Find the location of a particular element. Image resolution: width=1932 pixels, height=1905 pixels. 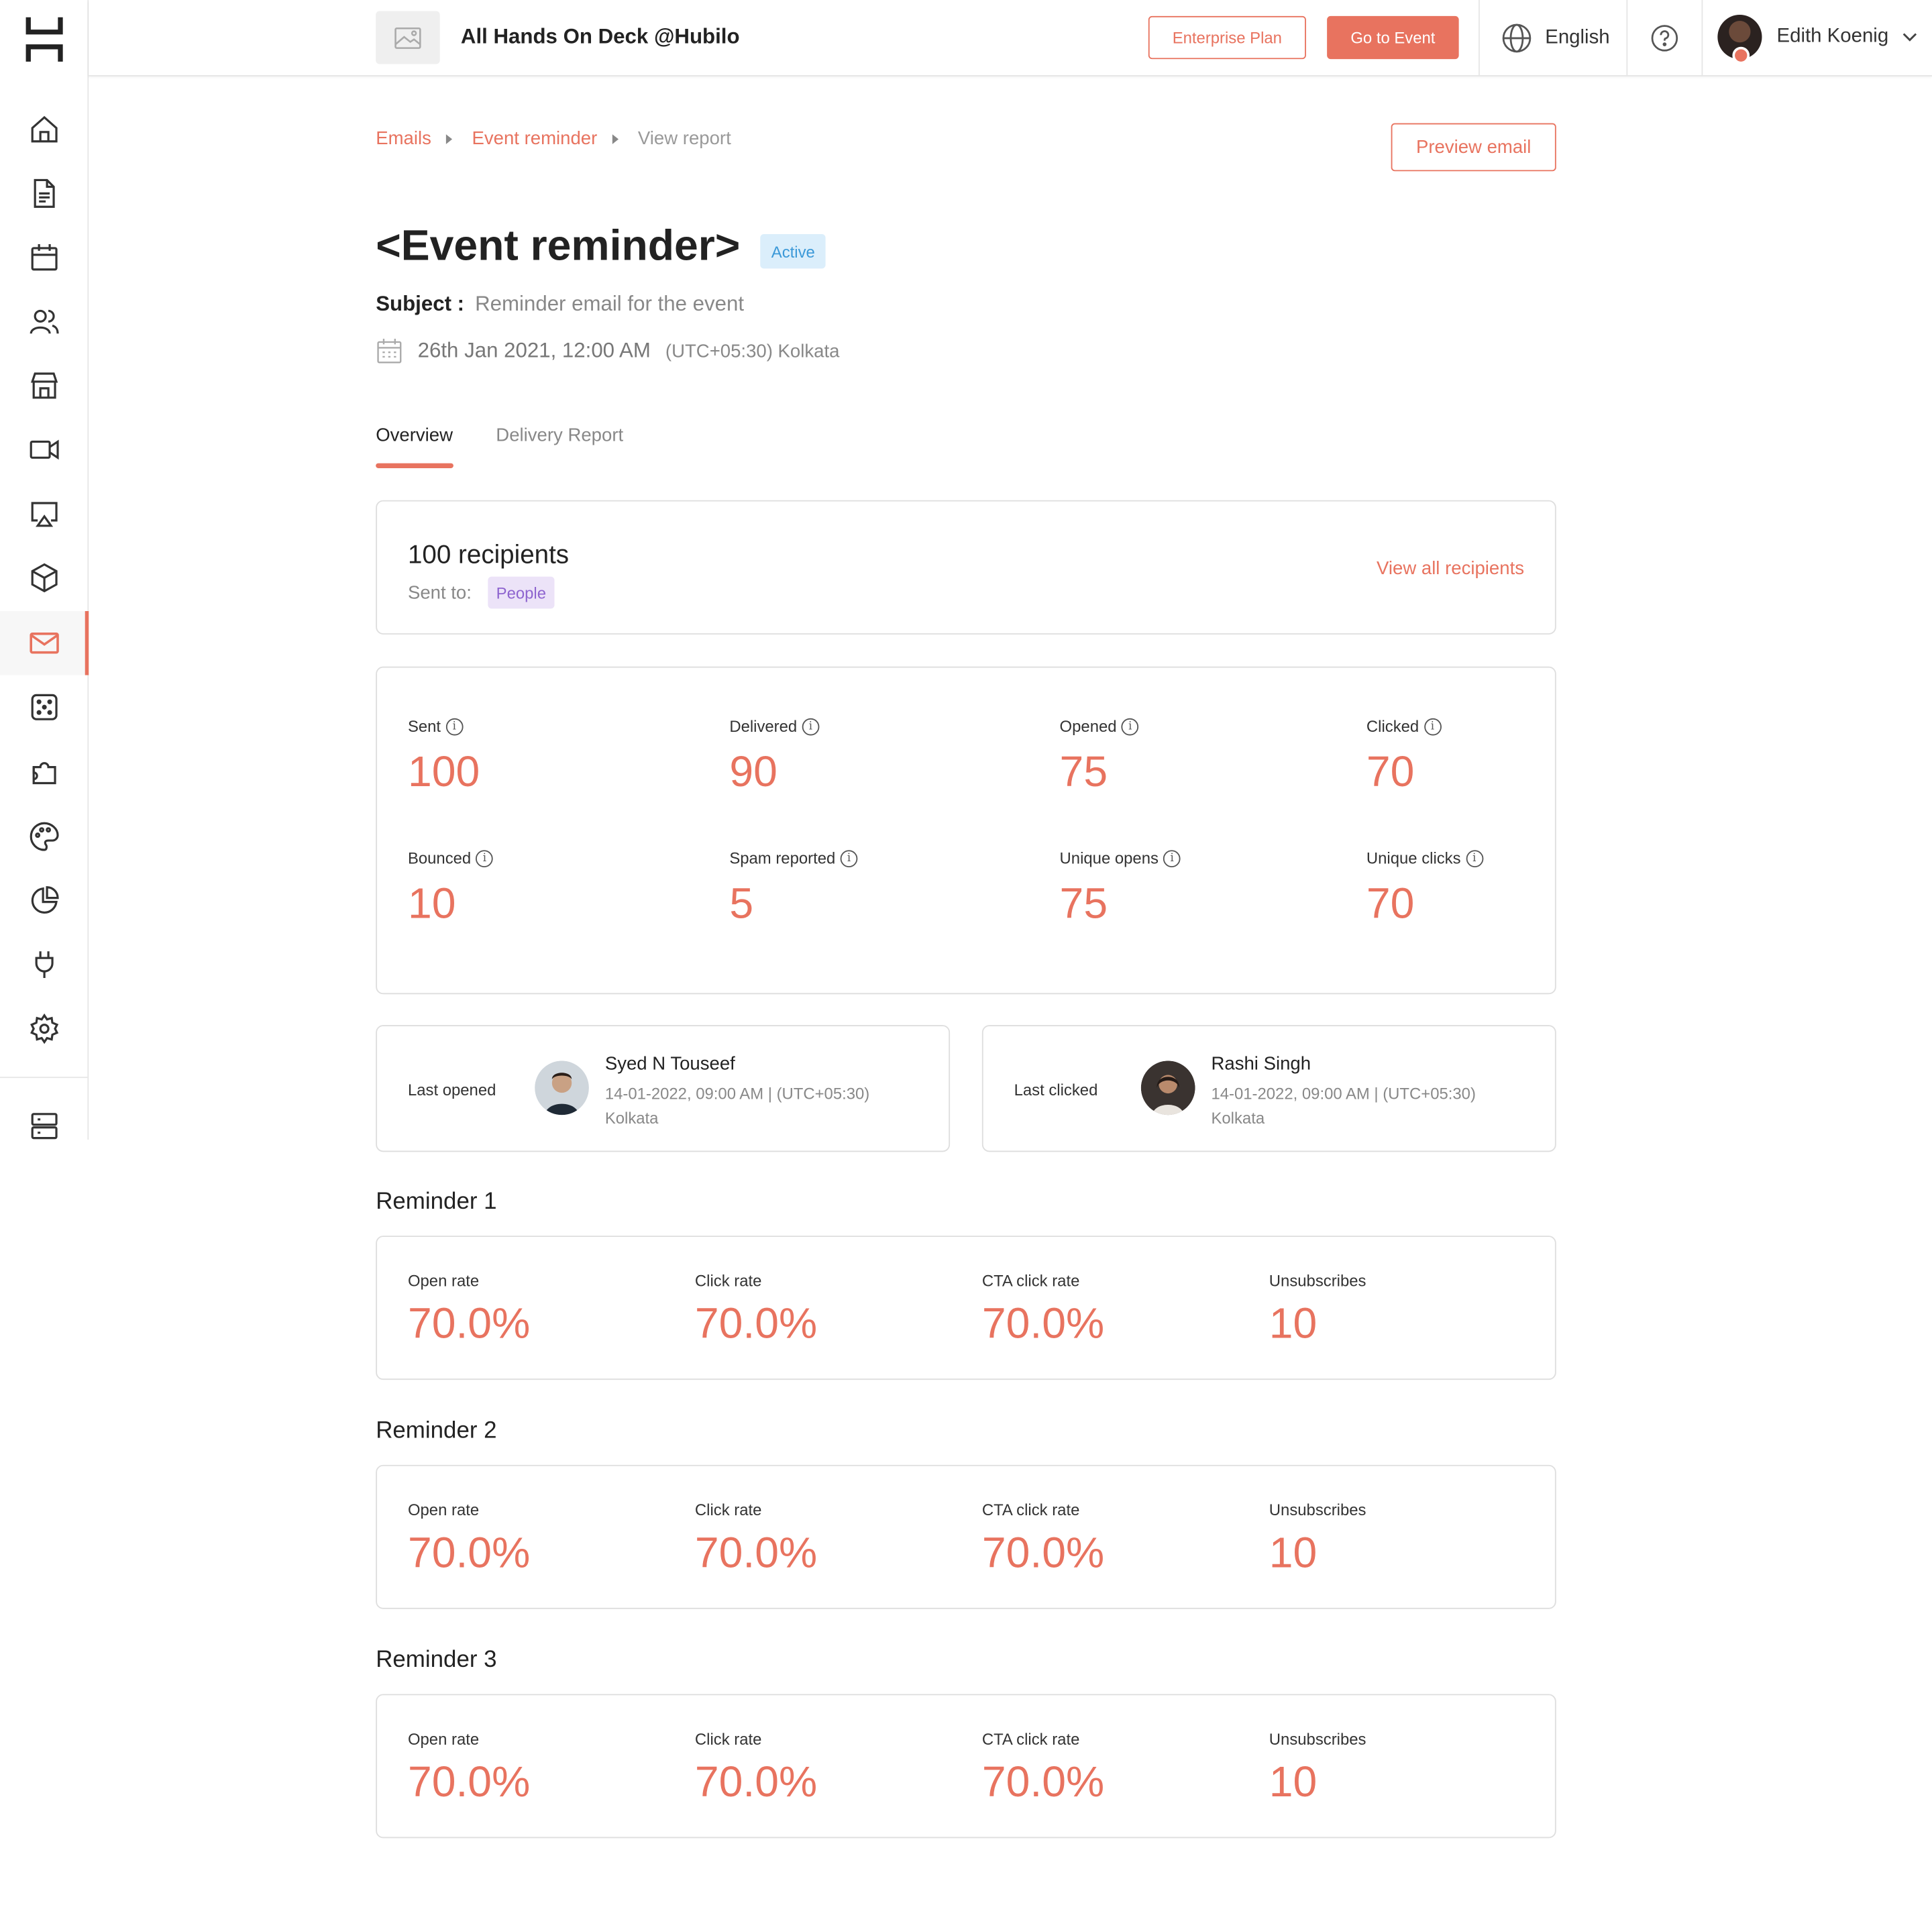

user-menu: Edith Koenig is located at coordinates (1817, 40).